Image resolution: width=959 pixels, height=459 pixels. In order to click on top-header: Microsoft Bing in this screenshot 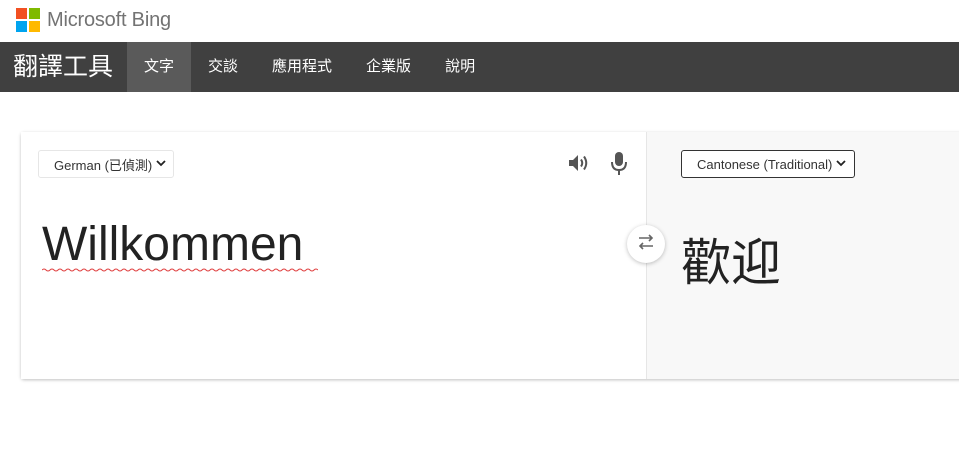, I will do `click(479, 21)`.